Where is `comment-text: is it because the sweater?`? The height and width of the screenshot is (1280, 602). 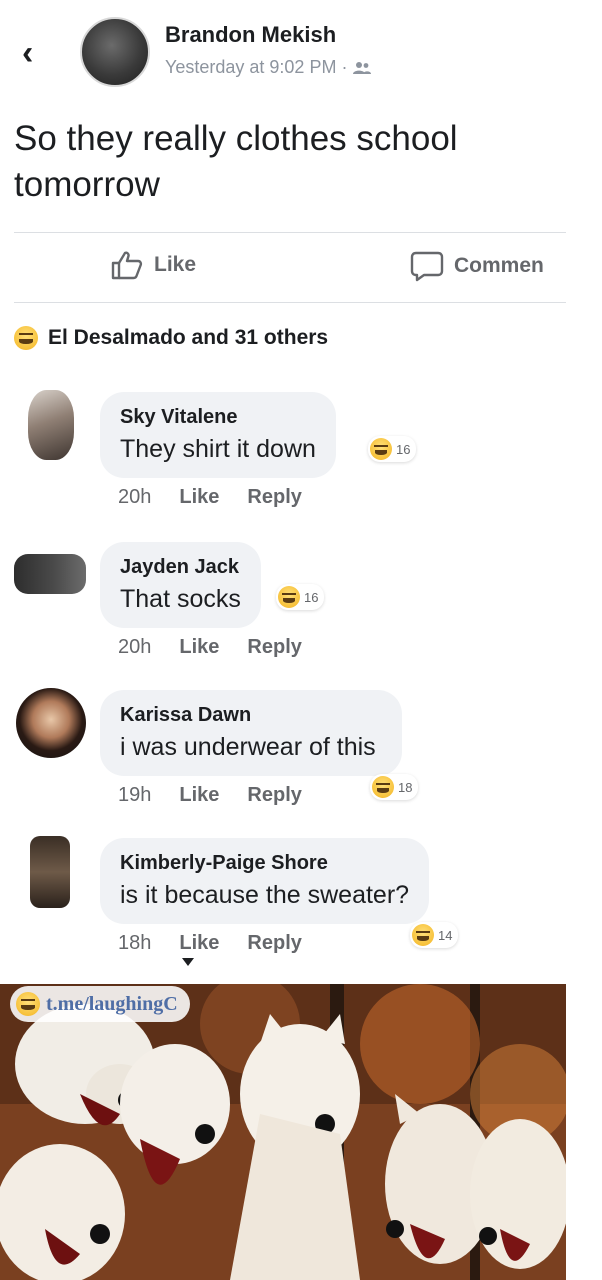 comment-text: is it because the sweater? is located at coordinates (265, 895).